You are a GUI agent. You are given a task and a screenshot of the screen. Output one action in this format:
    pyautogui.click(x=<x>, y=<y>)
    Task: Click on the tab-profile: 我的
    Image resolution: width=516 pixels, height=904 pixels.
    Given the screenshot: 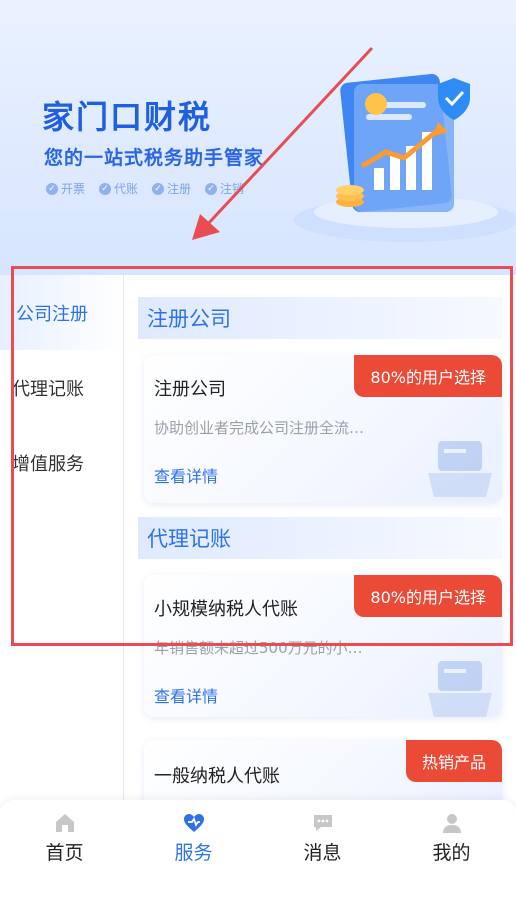 What is the action you would take?
    pyautogui.click(x=451, y=852)
    